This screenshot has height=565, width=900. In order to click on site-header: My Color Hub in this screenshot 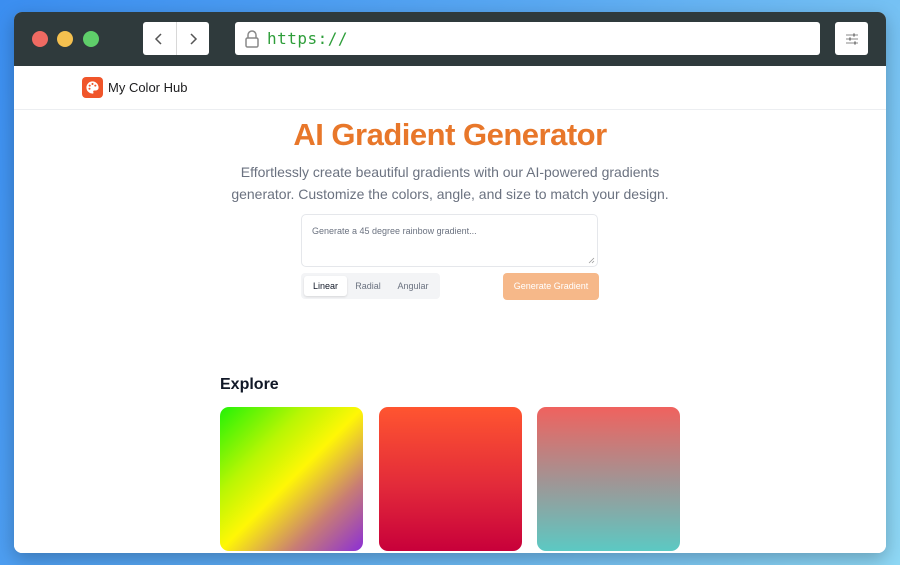, I will do `click(450, 88)`.